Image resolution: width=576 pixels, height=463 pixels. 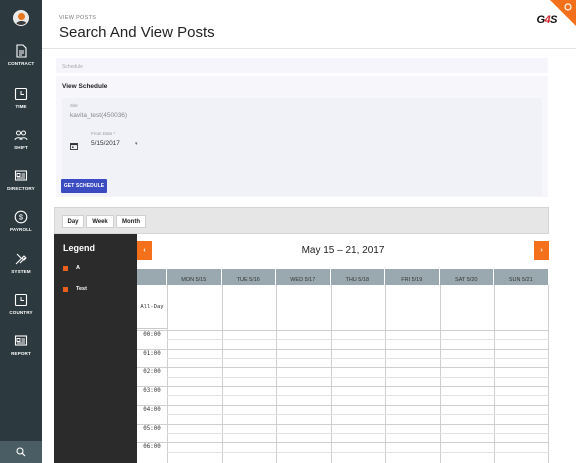 I want to click on chevron-down-icon: ▾, so click(x=136, y=144).